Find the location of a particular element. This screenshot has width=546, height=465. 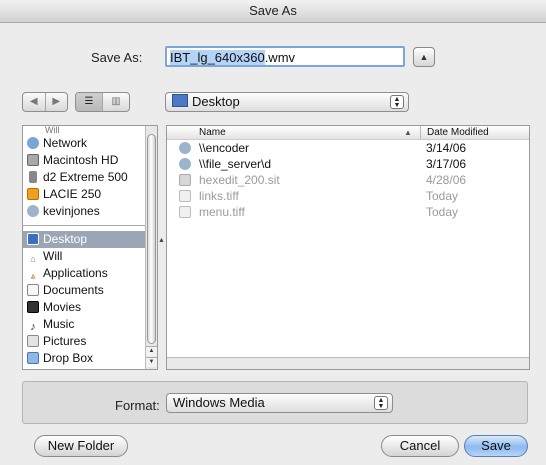

triangle-up-icon: ▲ is located at coordinates (424, 57).